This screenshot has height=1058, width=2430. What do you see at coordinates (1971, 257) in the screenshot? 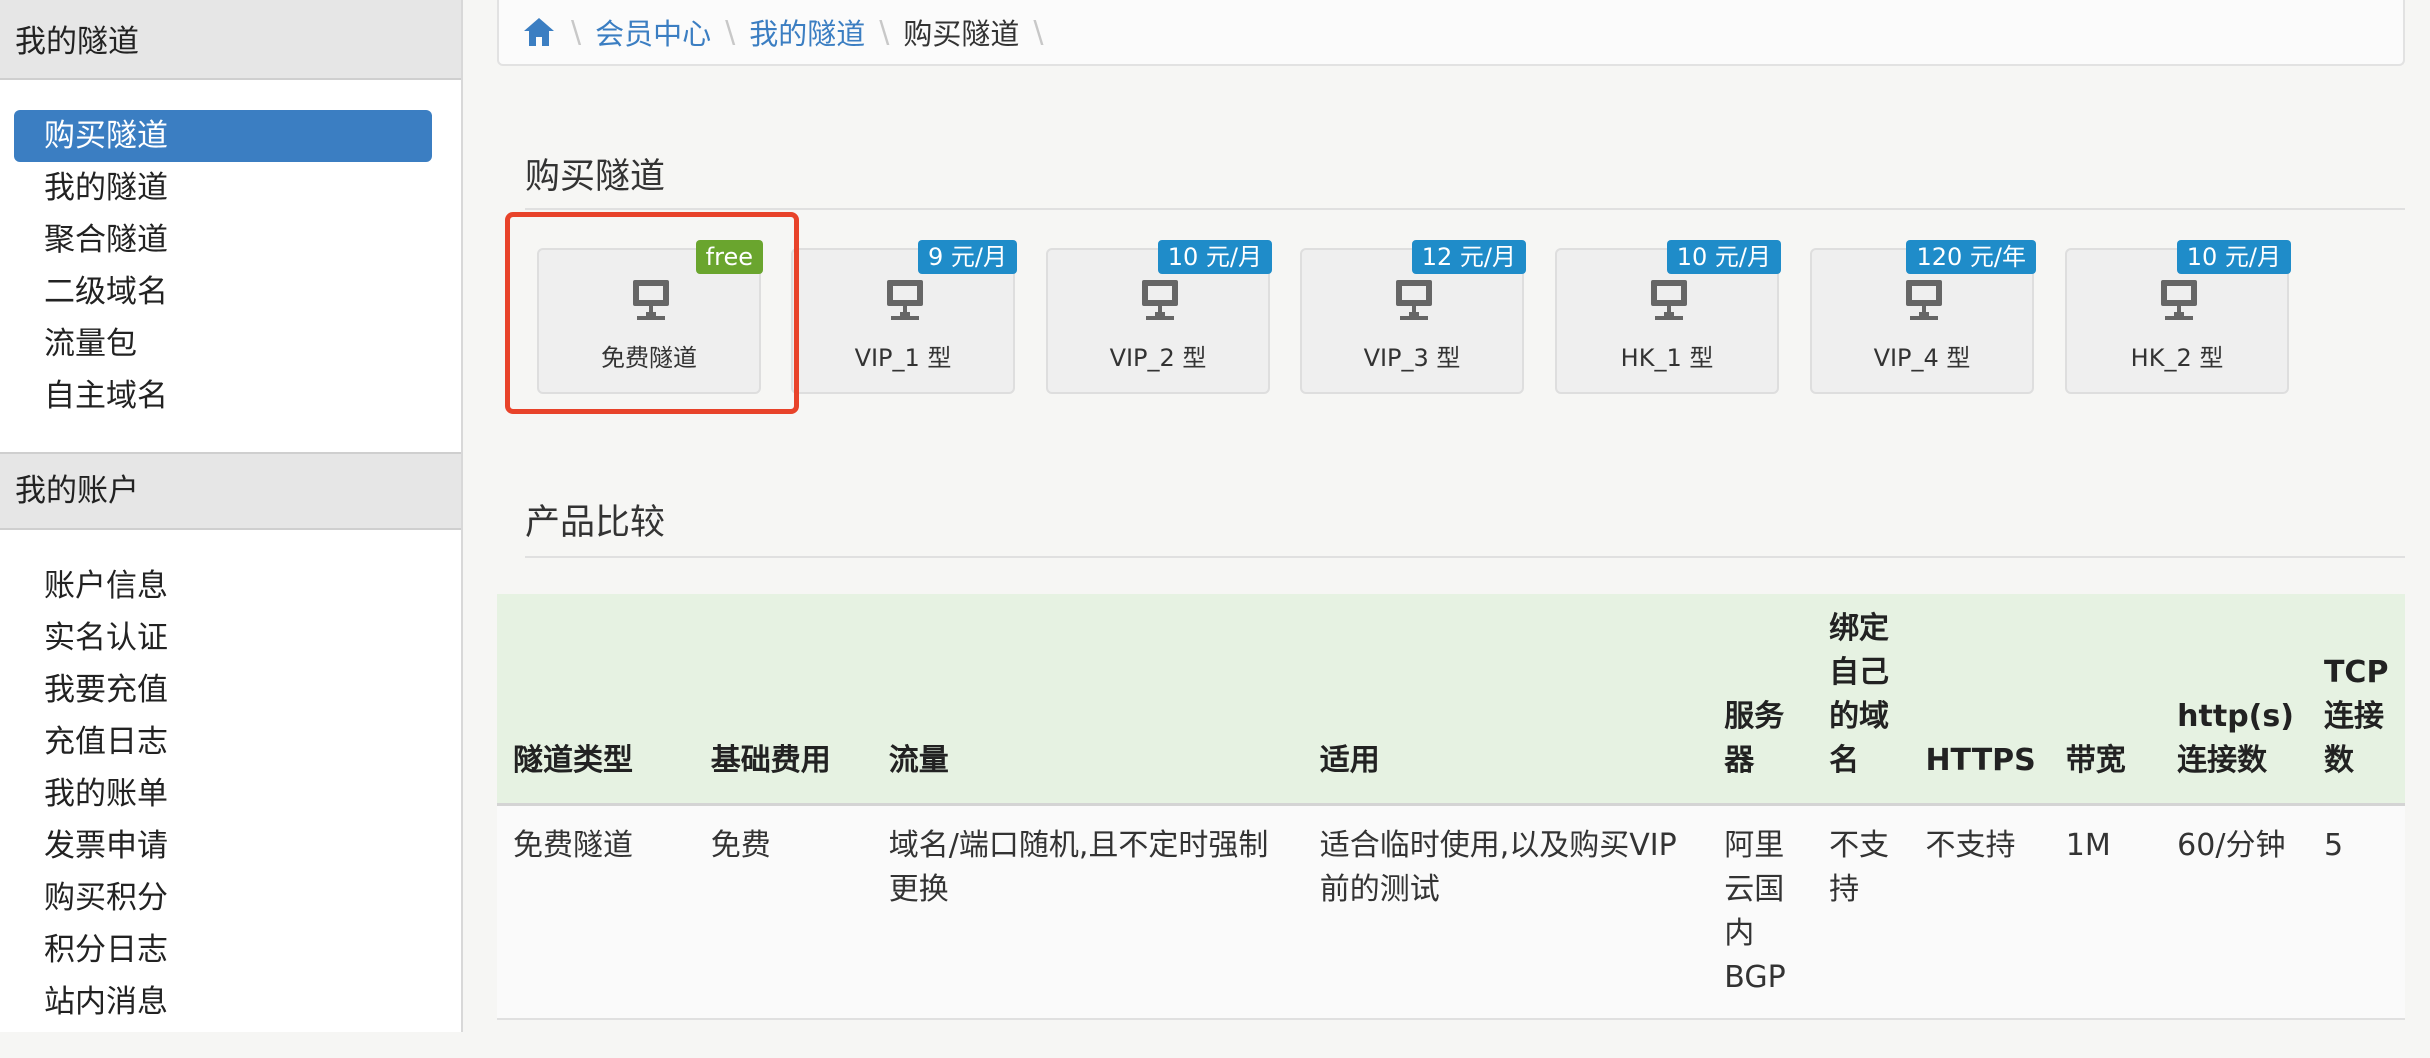
I see `price-badge: 120 元/年` at bounding box center [1971, 257].